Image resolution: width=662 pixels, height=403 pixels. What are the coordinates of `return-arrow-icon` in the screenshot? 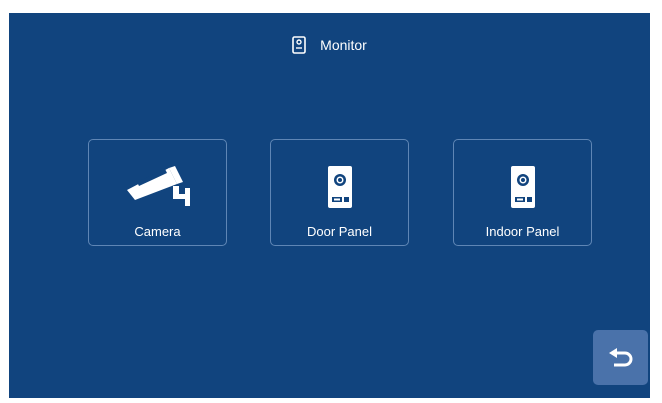 It's located at (620, 356).